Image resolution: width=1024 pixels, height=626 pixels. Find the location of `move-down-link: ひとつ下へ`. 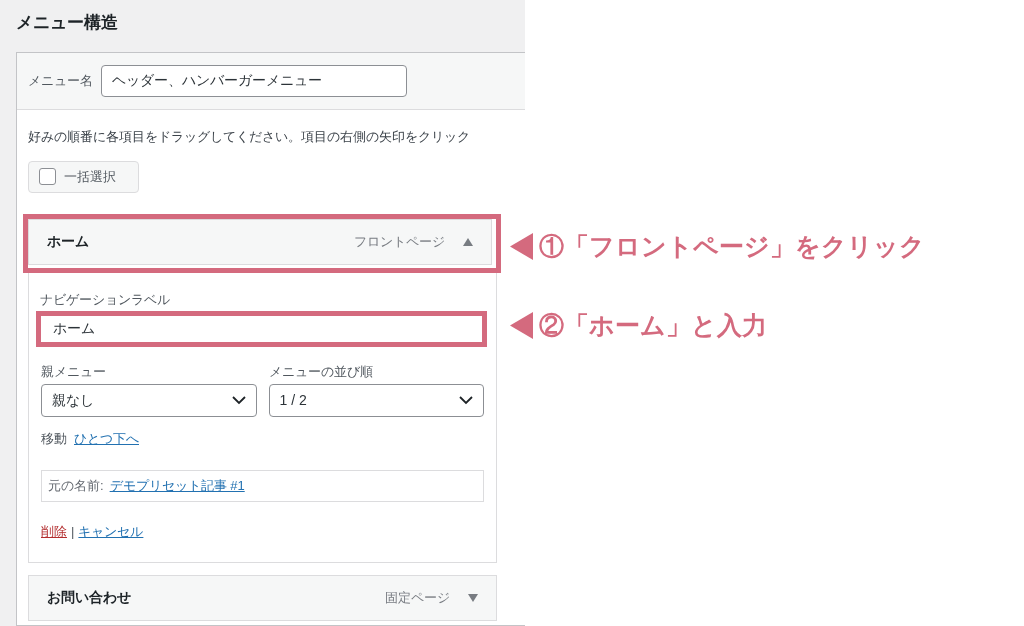

move-down-link: ひとつ下へ is located at coordinates (106, 438).